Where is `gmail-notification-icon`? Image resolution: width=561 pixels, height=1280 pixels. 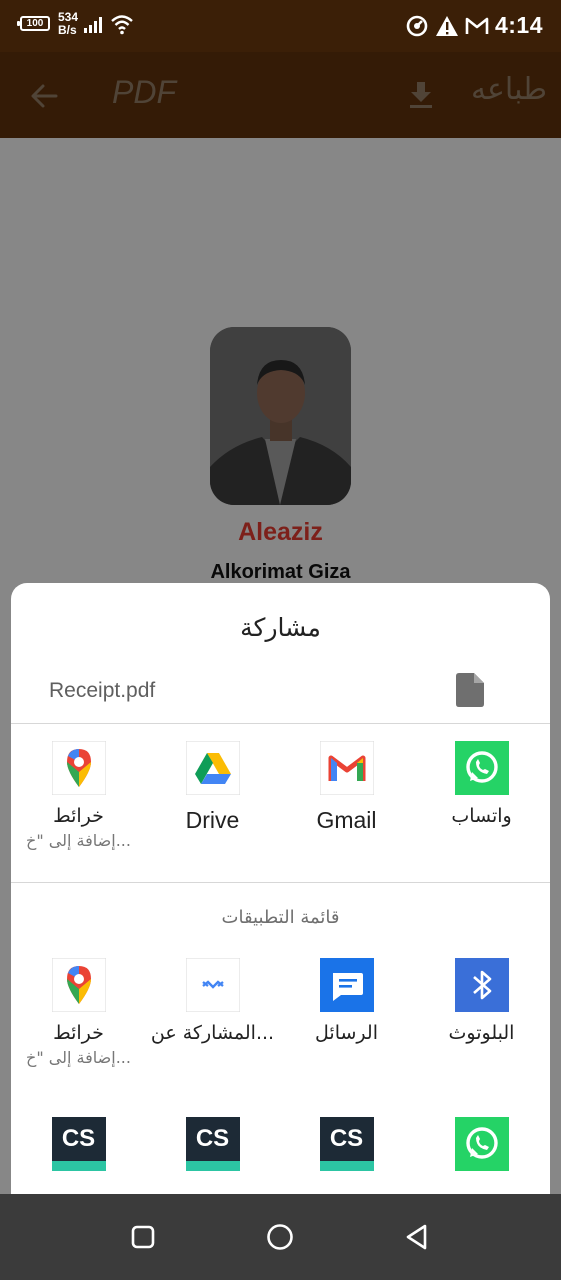 gmail-notification-icon is located at coordinates (477, 25).